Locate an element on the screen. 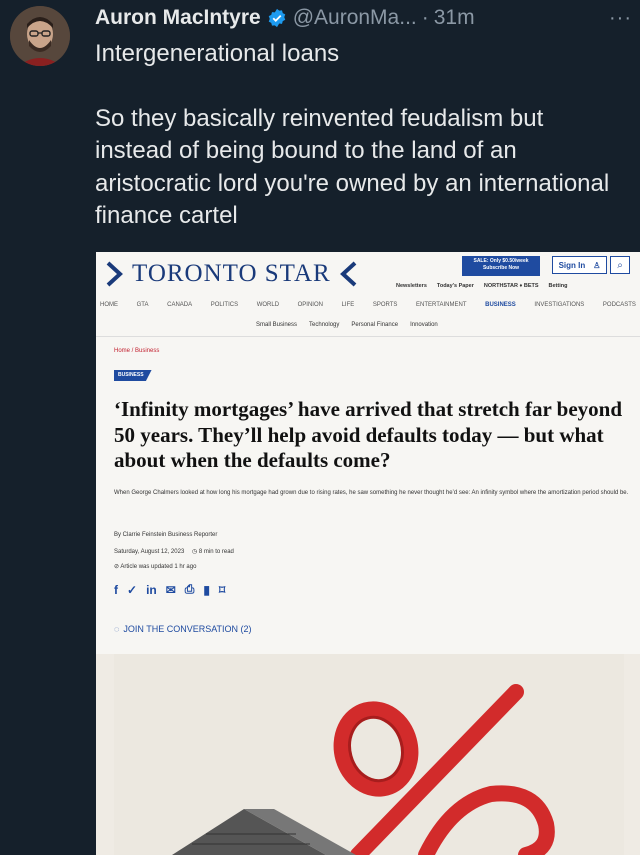 This screenshot has width=640, height=855. nav-entertainment: ENTERTAINMENT is located at coordinates (441, 305).